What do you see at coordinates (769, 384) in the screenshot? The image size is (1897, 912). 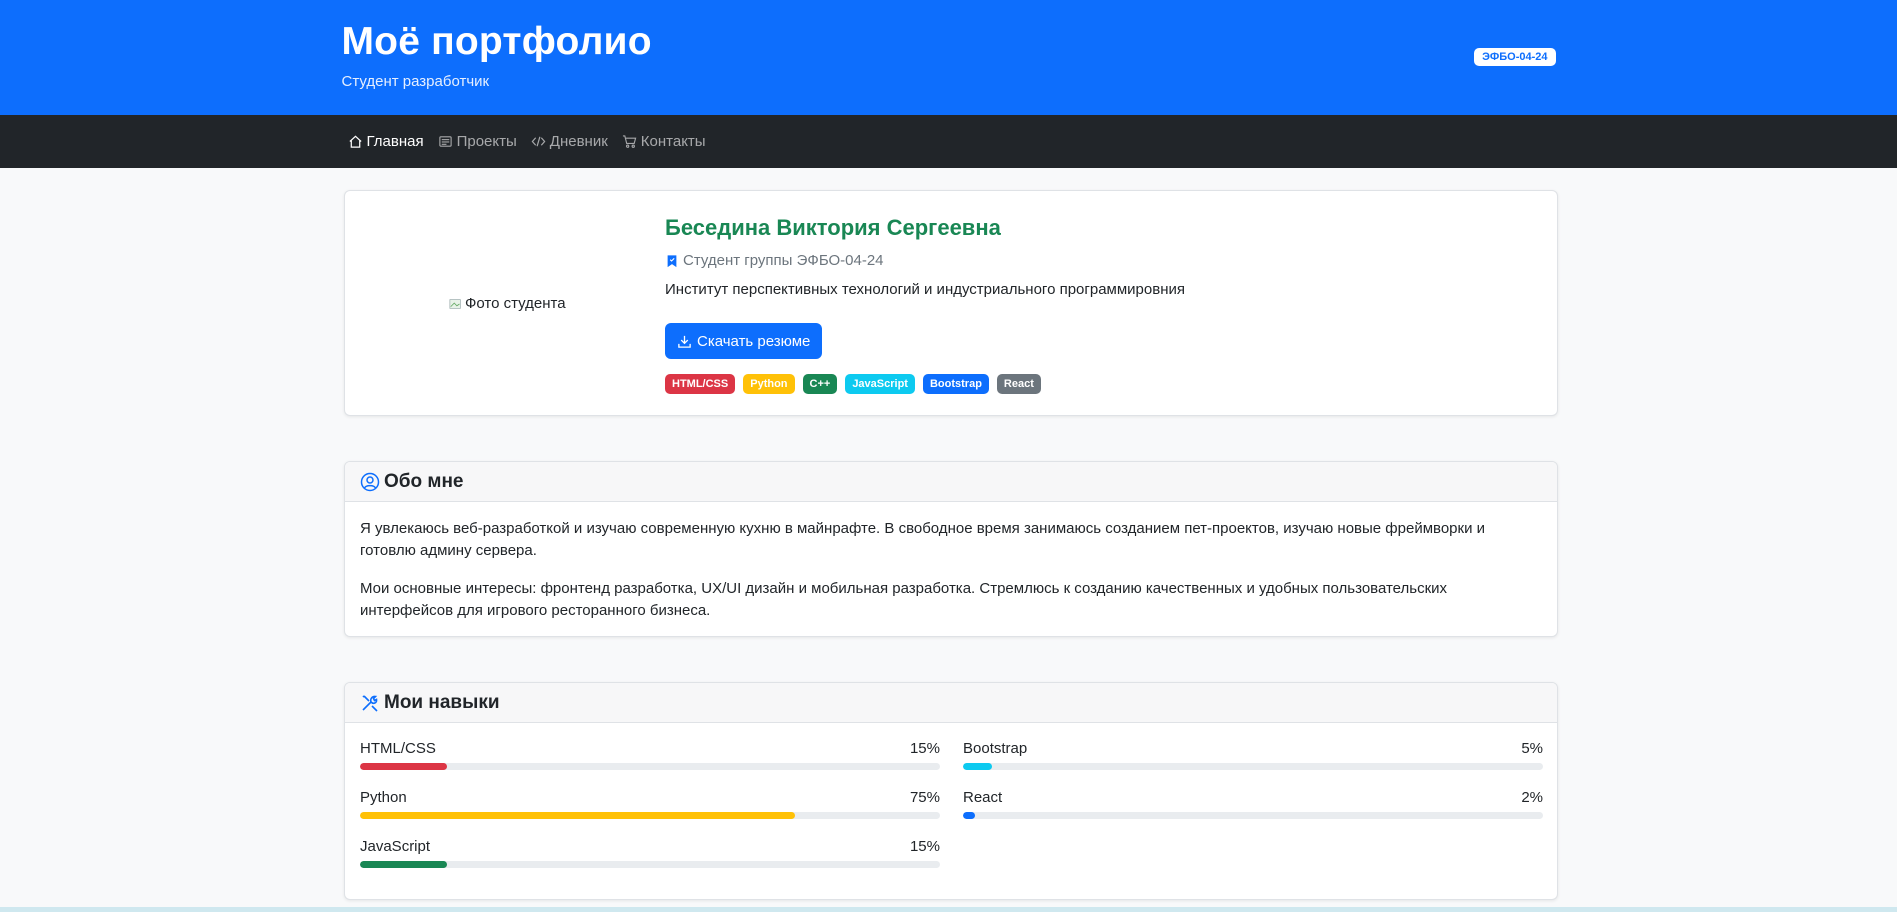 I see `skill-tag: Python` at bounding box center [769, 384].